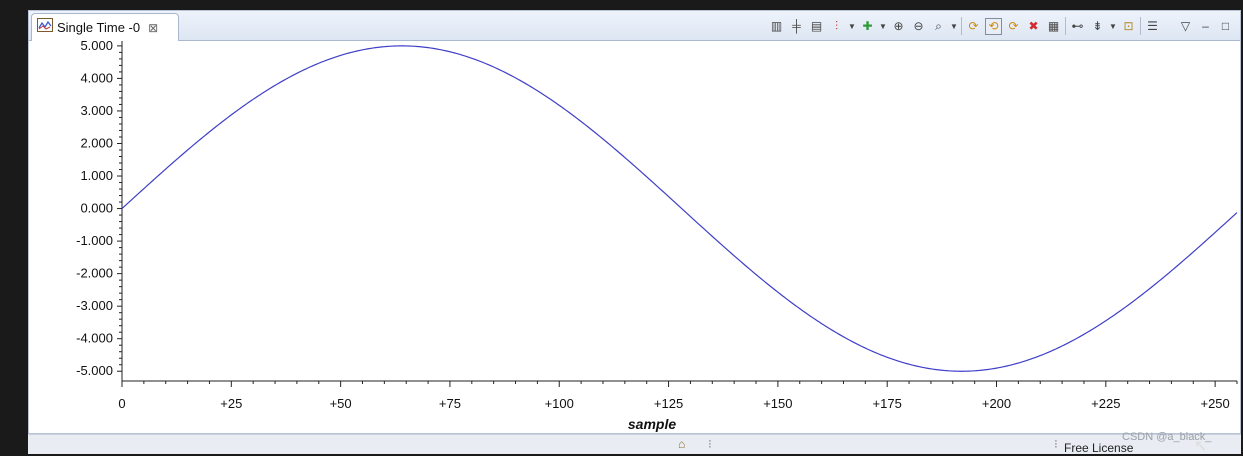 Image resolution: width=1243 pixels, height=456 pixels. I want to click on auto-refresh-icon: ⟲, so click(993, 26).